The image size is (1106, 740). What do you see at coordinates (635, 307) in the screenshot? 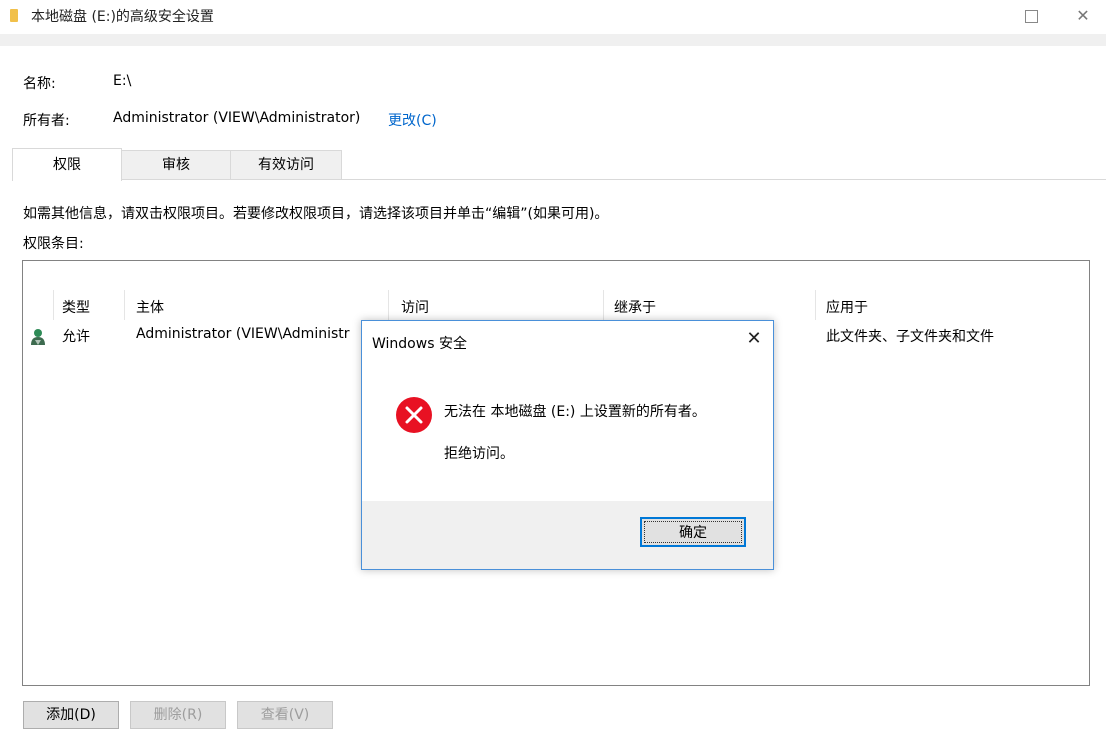
I see `column-header-inherited-from: 继承于` at bounding box center [635, 307].